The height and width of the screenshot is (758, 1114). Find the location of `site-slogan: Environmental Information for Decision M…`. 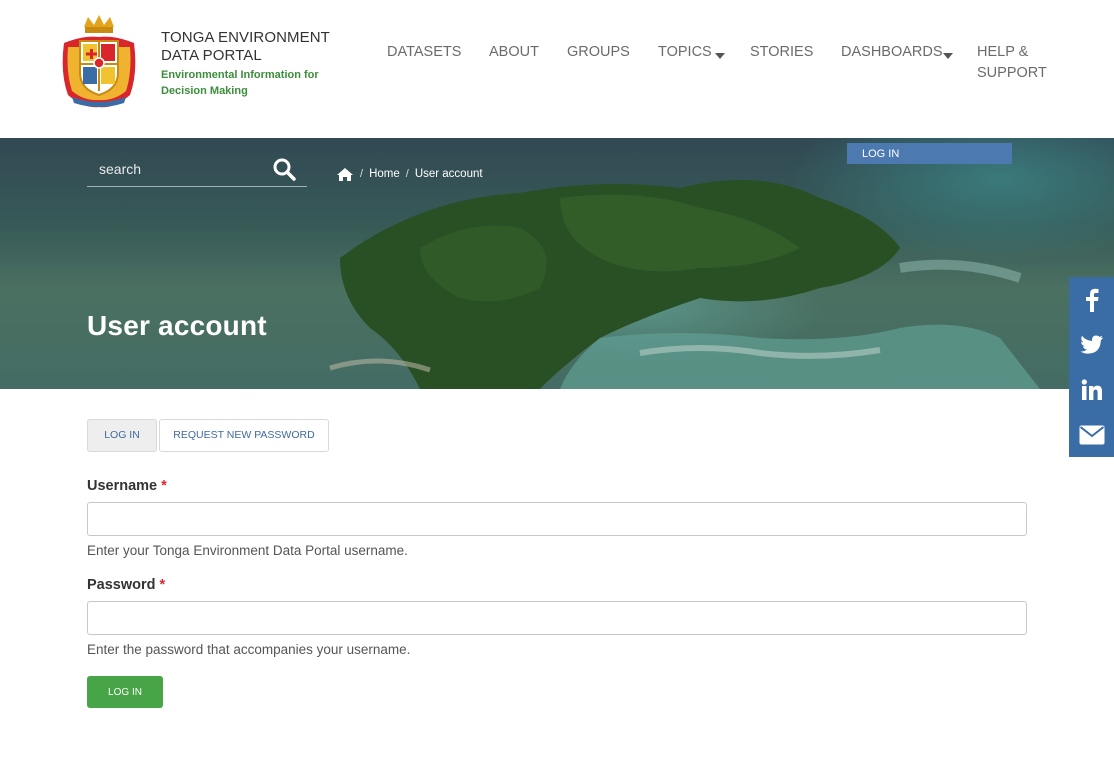

site-slogan: Environmental Information for Decision M… is located at coordinates (240, 83).